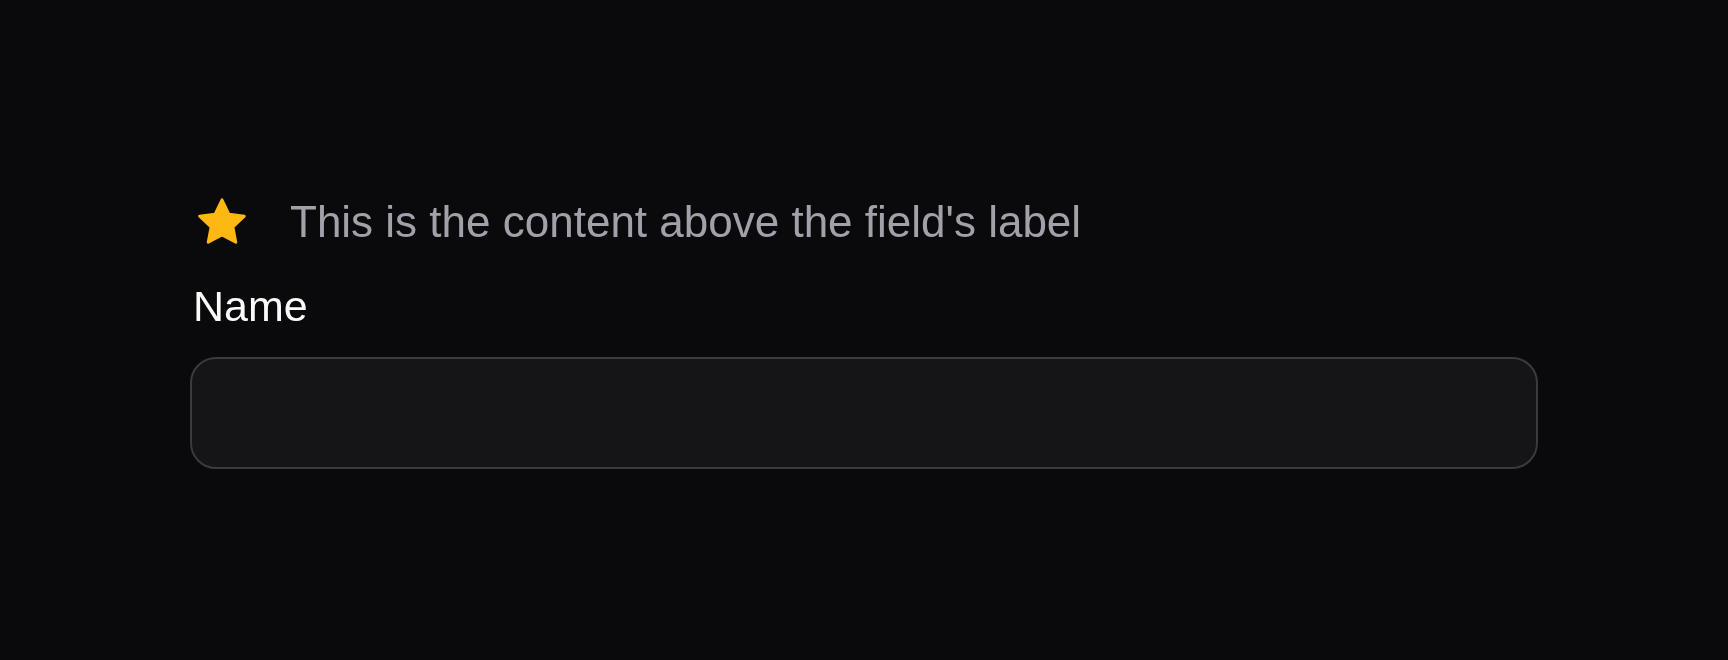  I want to click on field-label: Name, so click(250, 306).